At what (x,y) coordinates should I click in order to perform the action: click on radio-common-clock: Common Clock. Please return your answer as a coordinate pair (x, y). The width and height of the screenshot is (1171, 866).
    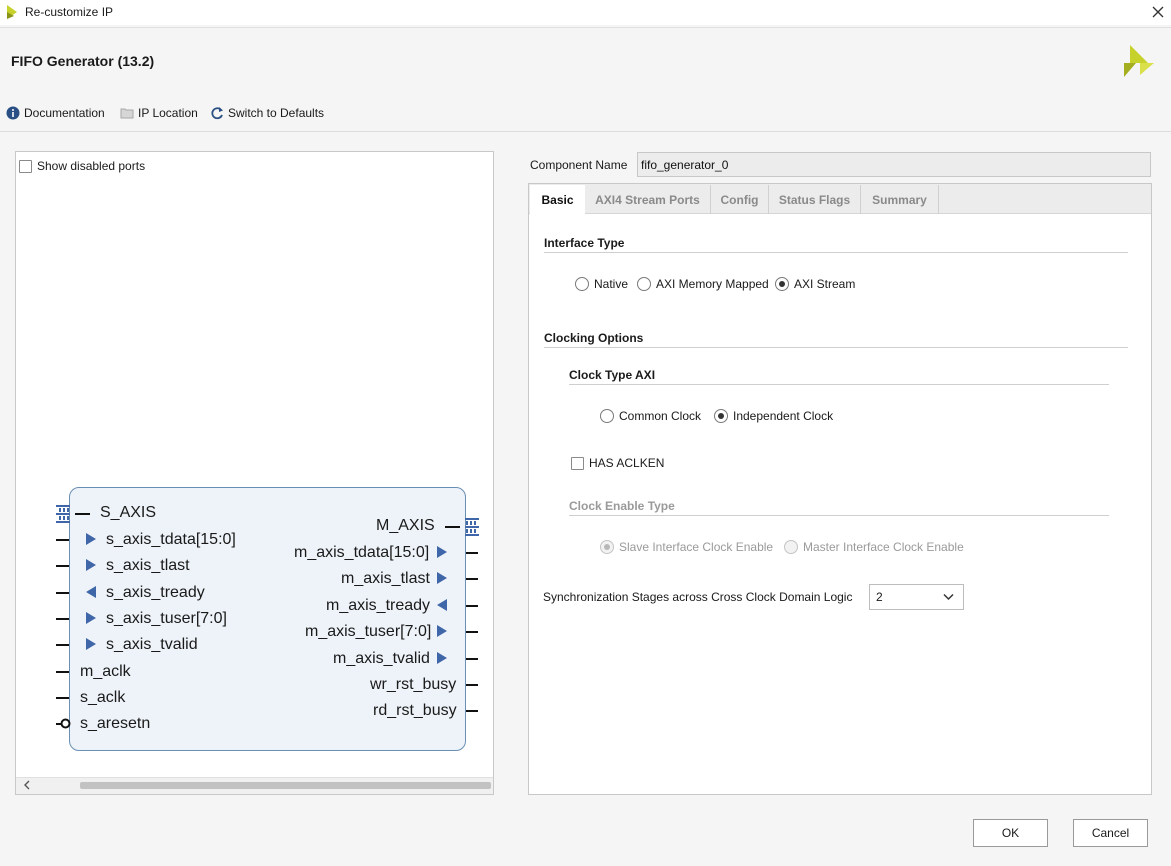
    Looking at the image, I should click on (650, 416).